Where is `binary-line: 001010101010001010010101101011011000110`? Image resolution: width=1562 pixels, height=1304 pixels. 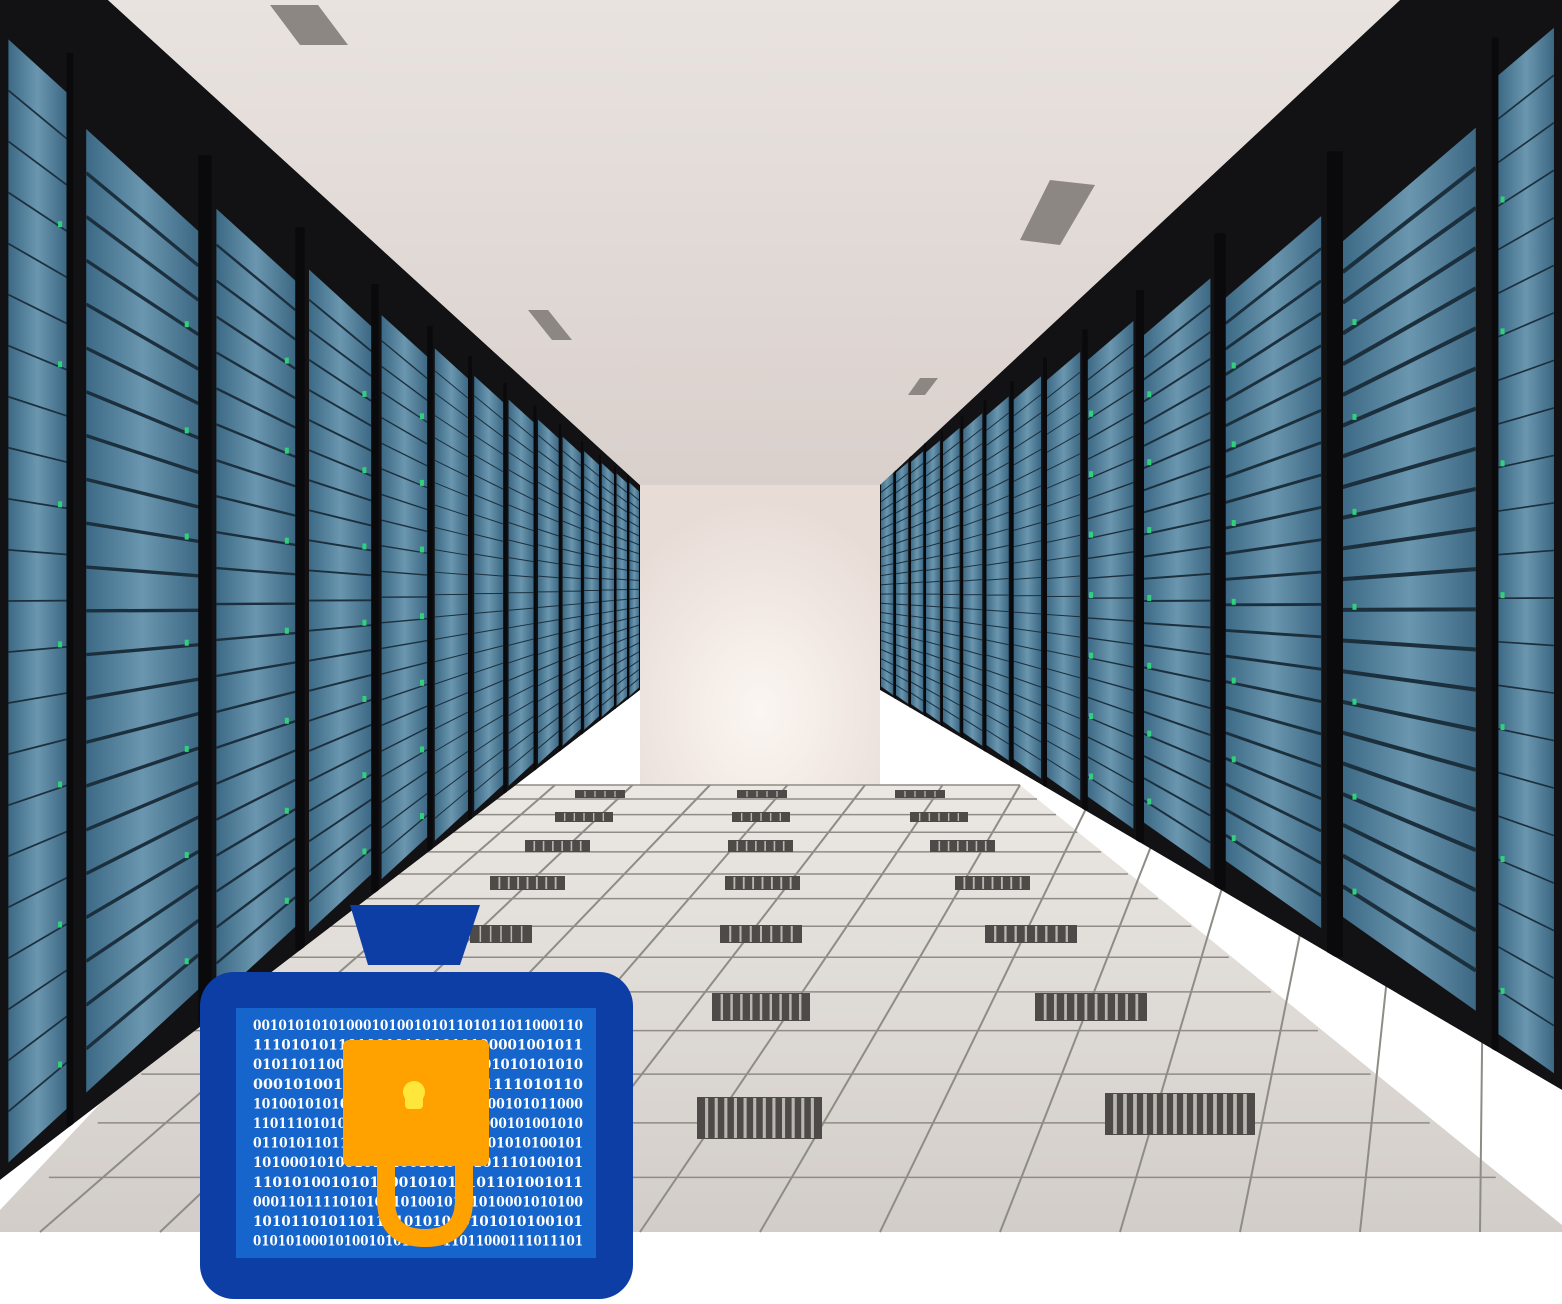
binary-line: 001010101010001010010101101011011000110 is located at coordinates (418, 1026).